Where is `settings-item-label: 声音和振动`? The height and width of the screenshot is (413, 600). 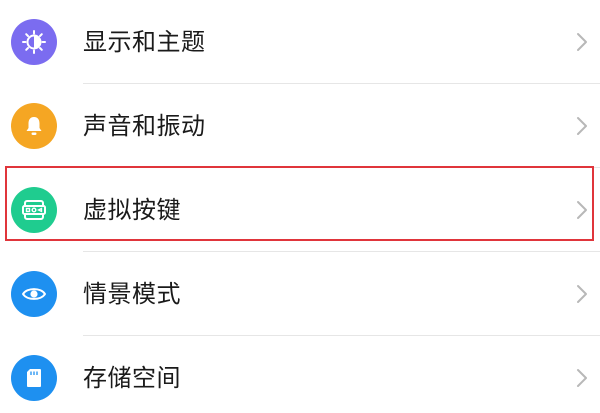 settings-item-label: 声音和振动 is located at coordinates (144, 126).